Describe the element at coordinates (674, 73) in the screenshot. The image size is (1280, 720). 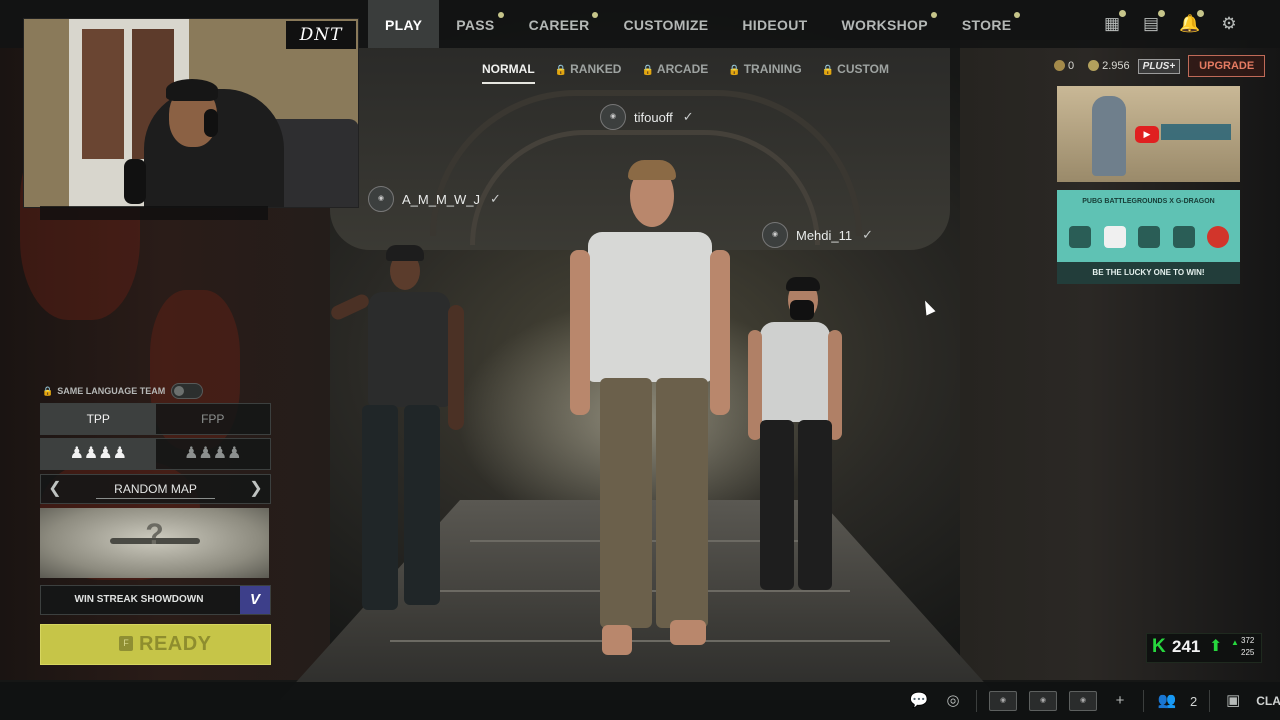
I see `mode-tab-arcade: 🔒 ARCADE` at that location.